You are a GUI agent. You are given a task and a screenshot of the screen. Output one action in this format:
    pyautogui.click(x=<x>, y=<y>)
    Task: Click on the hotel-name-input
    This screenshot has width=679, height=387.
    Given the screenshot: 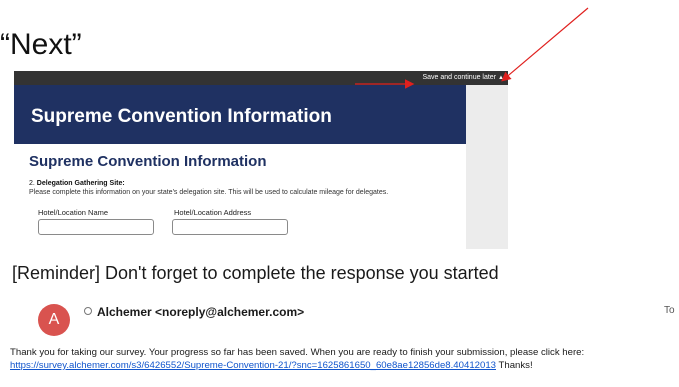 What is the action you would take?
    pyautogui.click(x=96, y=227)
    